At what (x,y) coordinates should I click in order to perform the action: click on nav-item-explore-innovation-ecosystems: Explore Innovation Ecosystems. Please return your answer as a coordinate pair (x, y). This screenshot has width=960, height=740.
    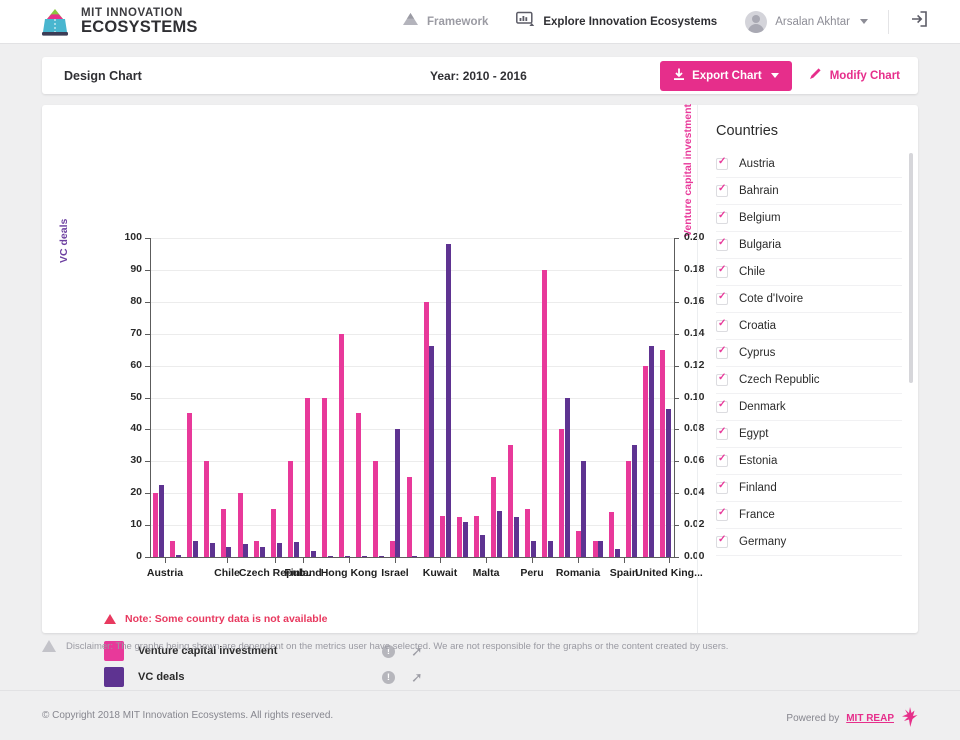
    Looking at the image, I should click on (616, 21).